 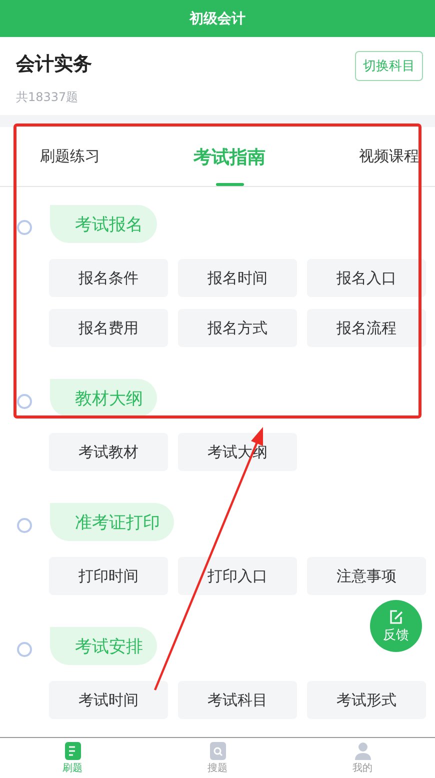 What do you see at coordinates (108, 700) in the screenshot?
I see `topic-button: 考试时间` at bounding box center [108, 700].